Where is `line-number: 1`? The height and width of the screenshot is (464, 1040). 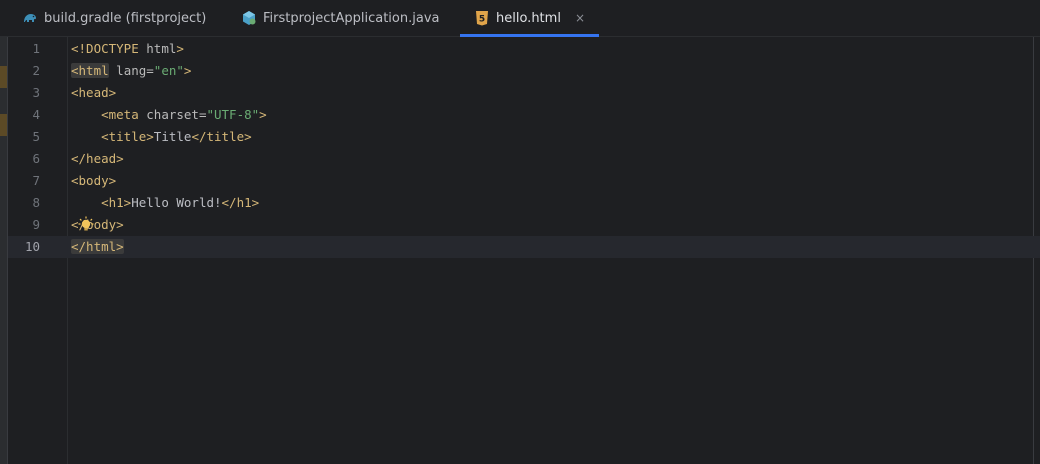
line-number: 1 is located at coordinates (36, 48).